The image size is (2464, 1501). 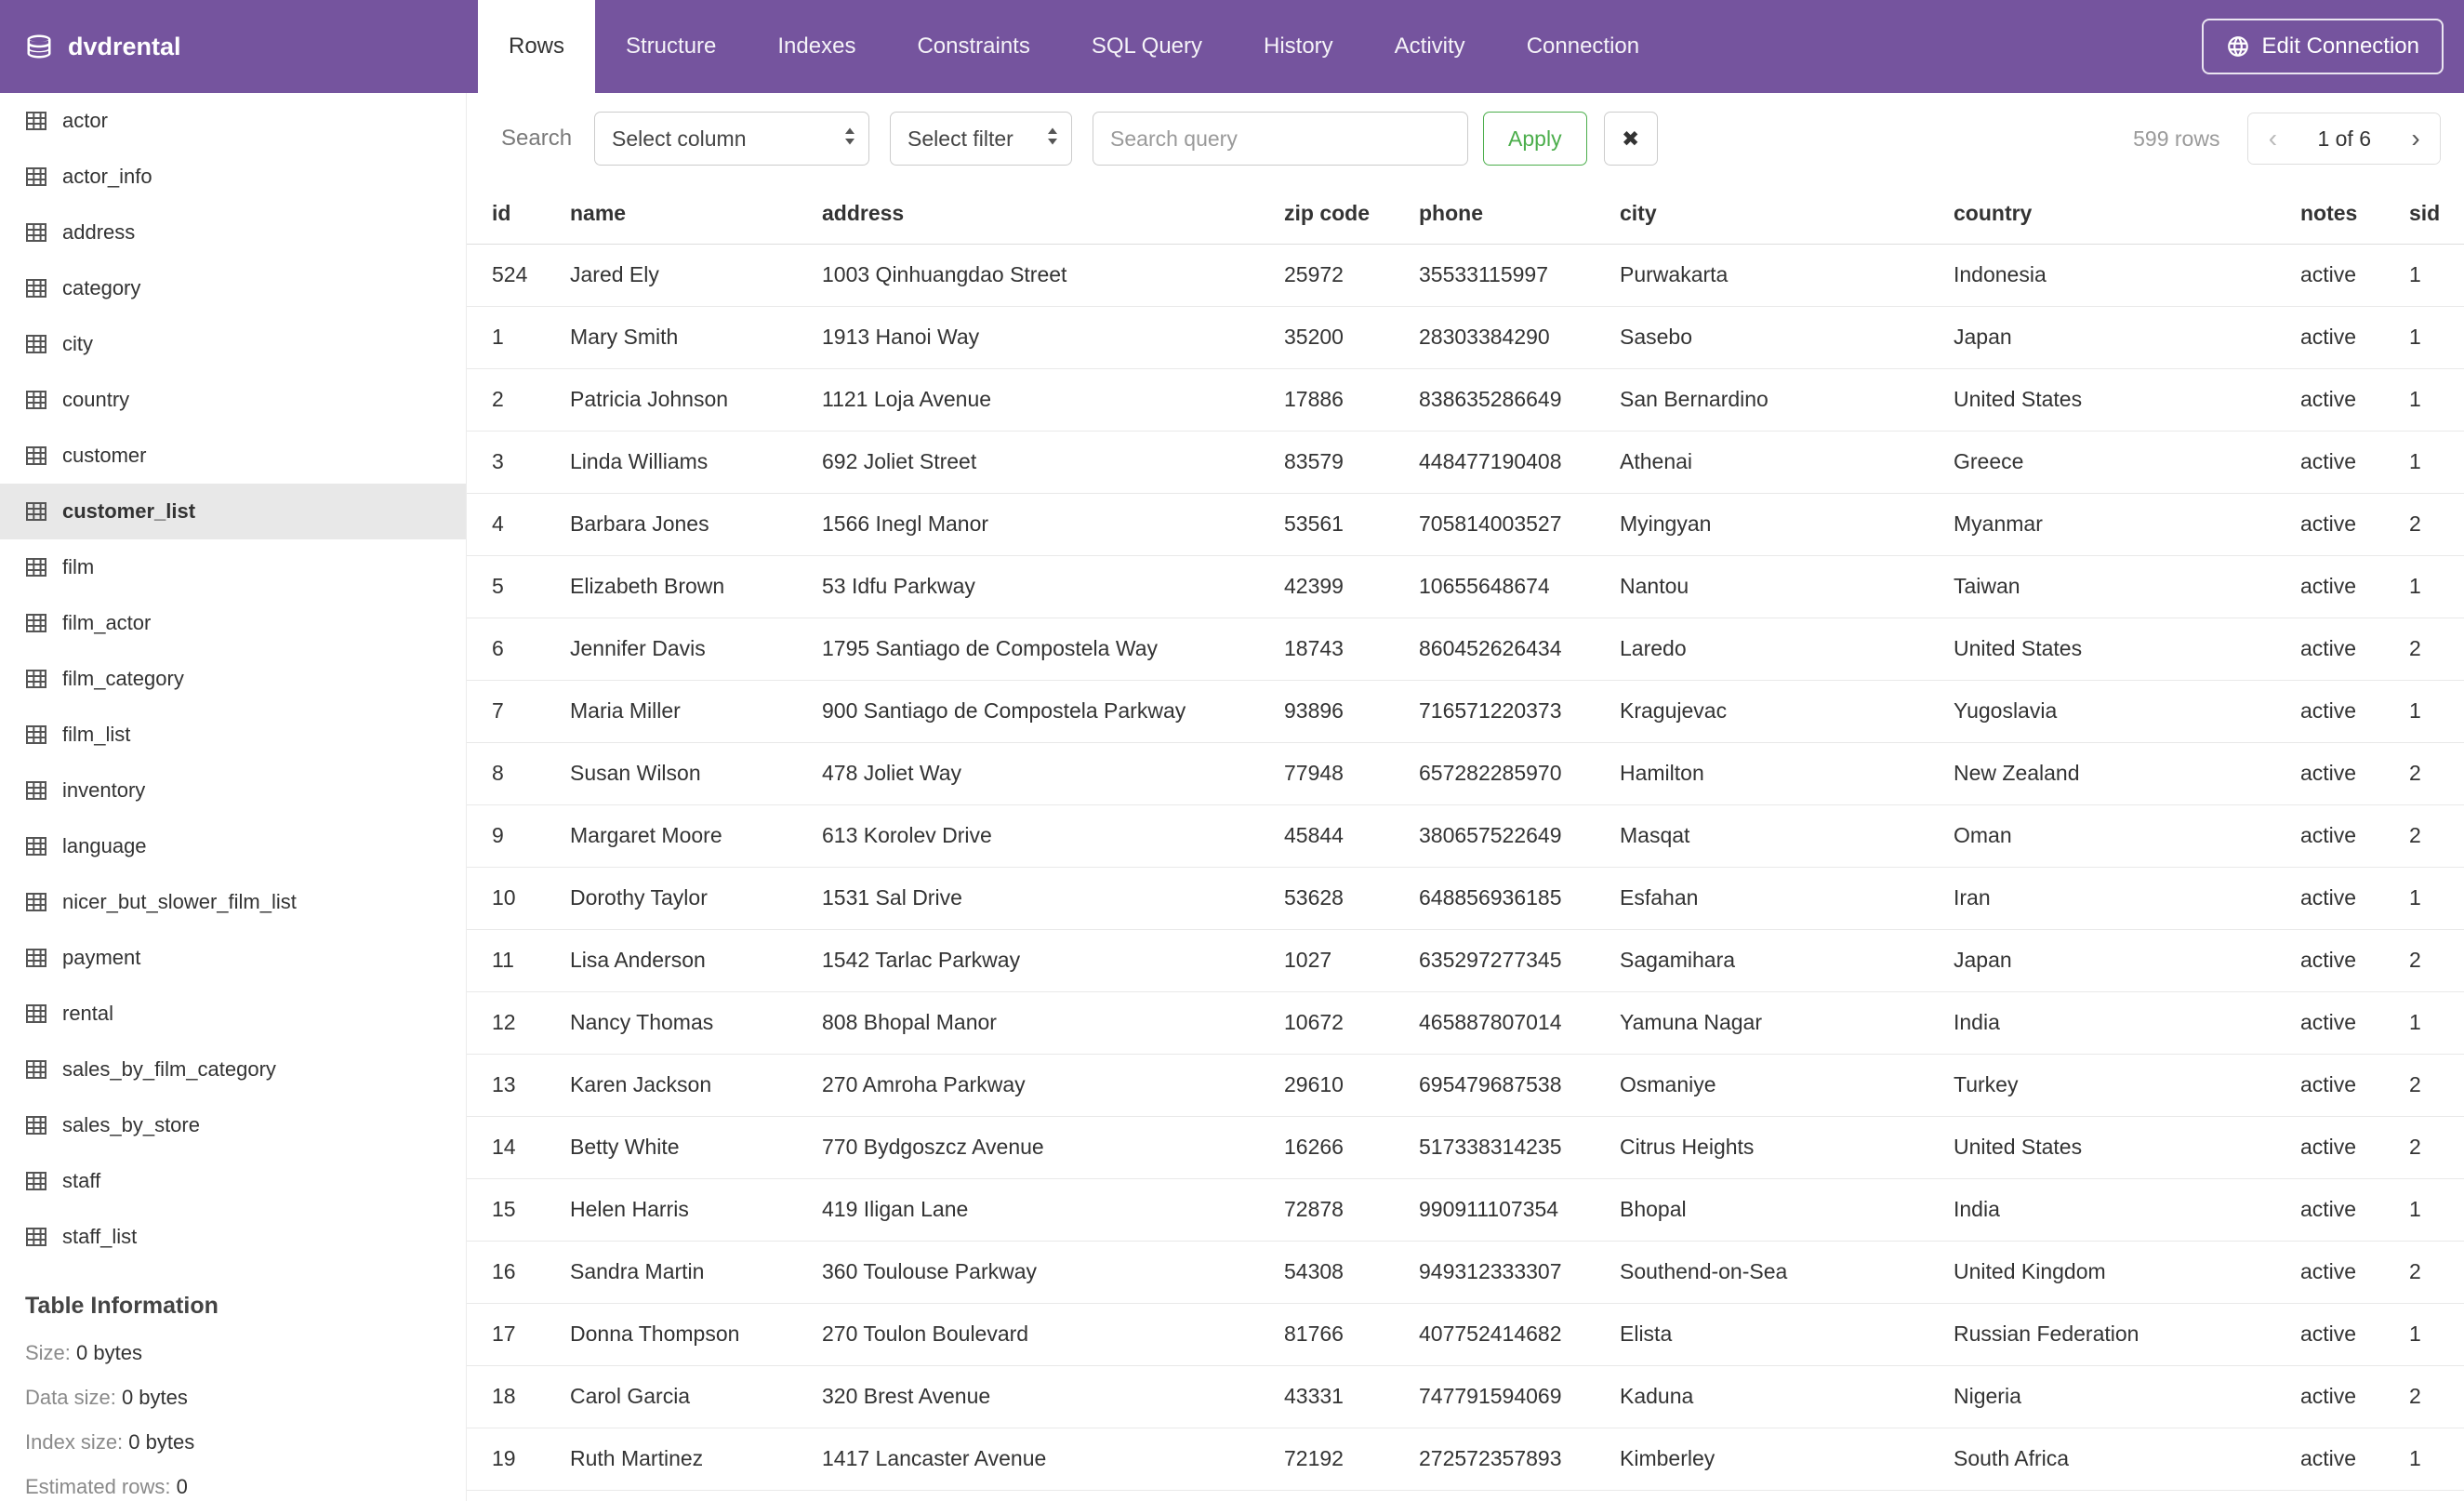 What do you see at coordinates (78, 566) in the screenshot?
I see `sidebar-table-label: film` at bounding box center [78, 566].